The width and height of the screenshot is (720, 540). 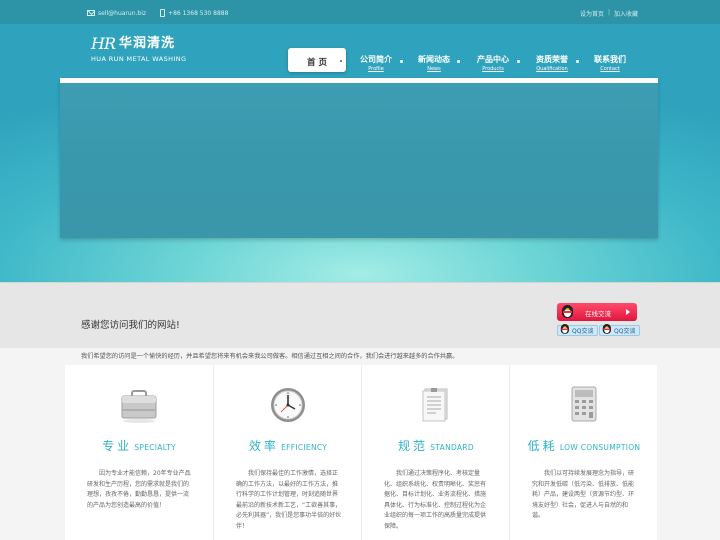 What do you see at coordinates (493, 69) in the screenshot?
I see `nav-item-sublabel: Products` at bounding box center [493, 69].